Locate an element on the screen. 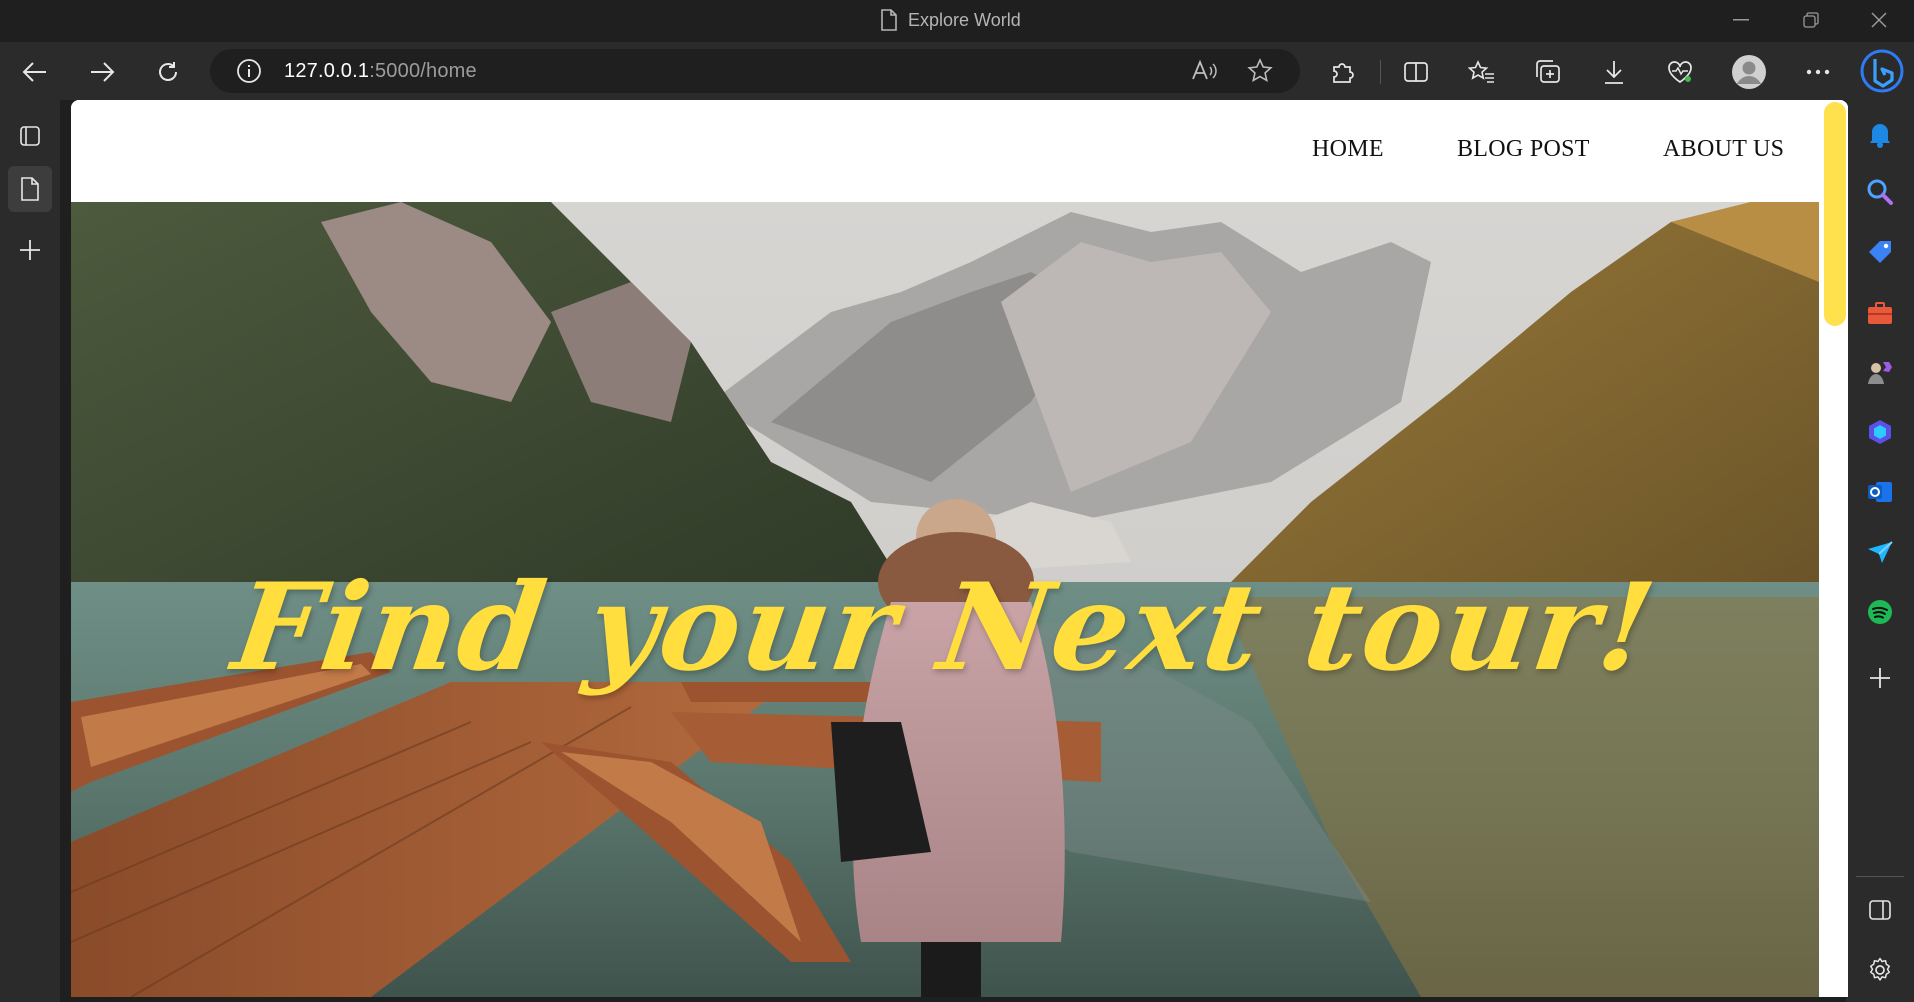 This screenshot has width=1914, height=1002. vertical-tabs-sidebar is located at coordinates (30, 551).